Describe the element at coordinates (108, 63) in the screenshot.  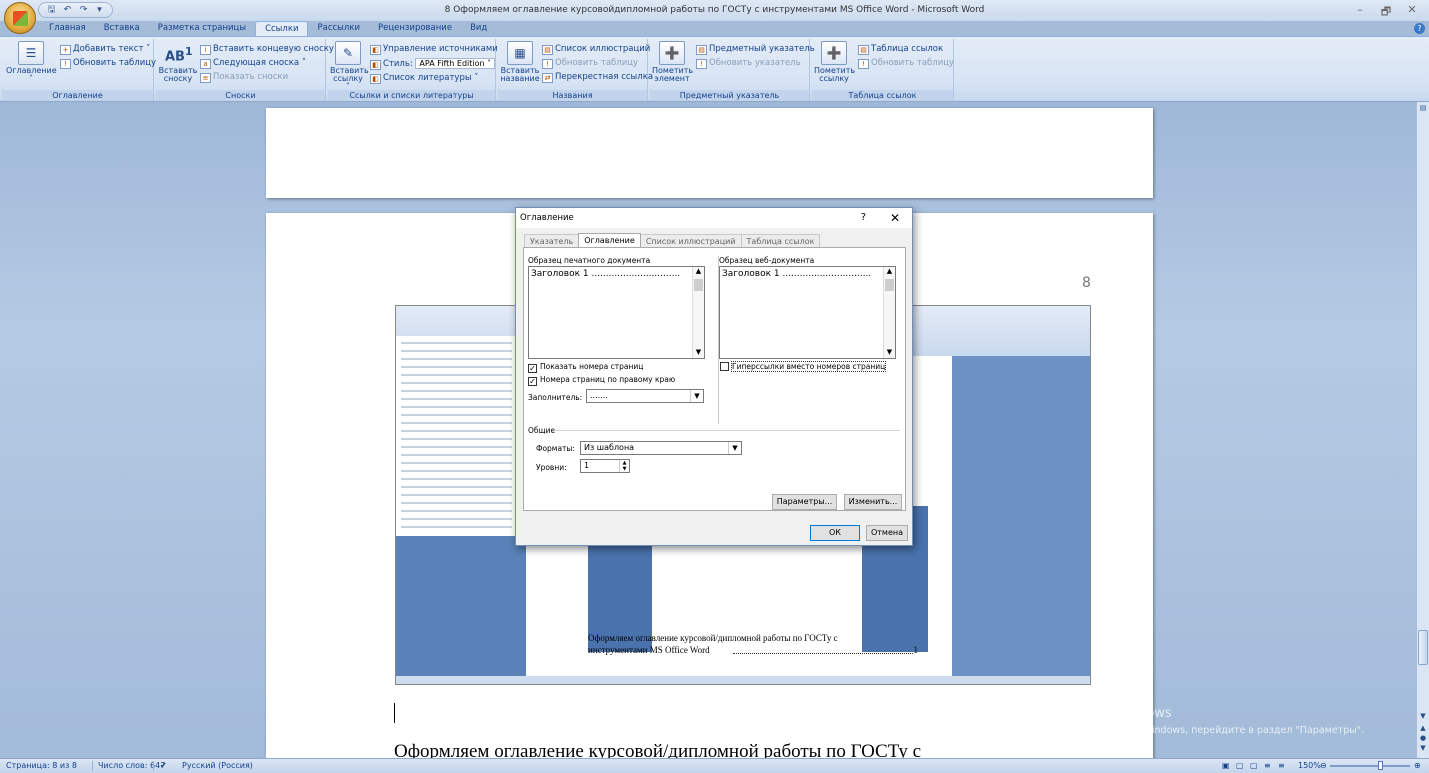
I see `update-table-button: ! Обновить таблицу` at that location.